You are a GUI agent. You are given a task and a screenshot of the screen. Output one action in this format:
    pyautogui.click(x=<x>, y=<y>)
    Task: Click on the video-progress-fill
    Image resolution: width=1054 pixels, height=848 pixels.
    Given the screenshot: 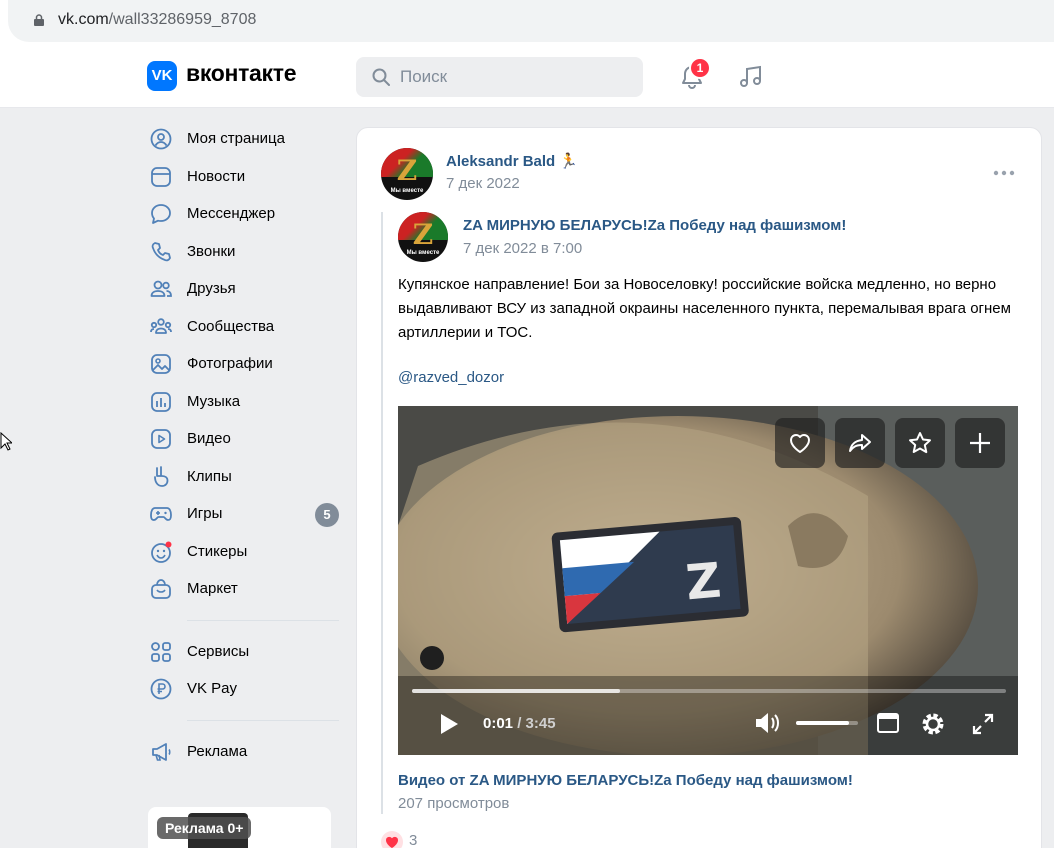 What is the action you would take?
    pyautogui.click(x=516, y=691)
    